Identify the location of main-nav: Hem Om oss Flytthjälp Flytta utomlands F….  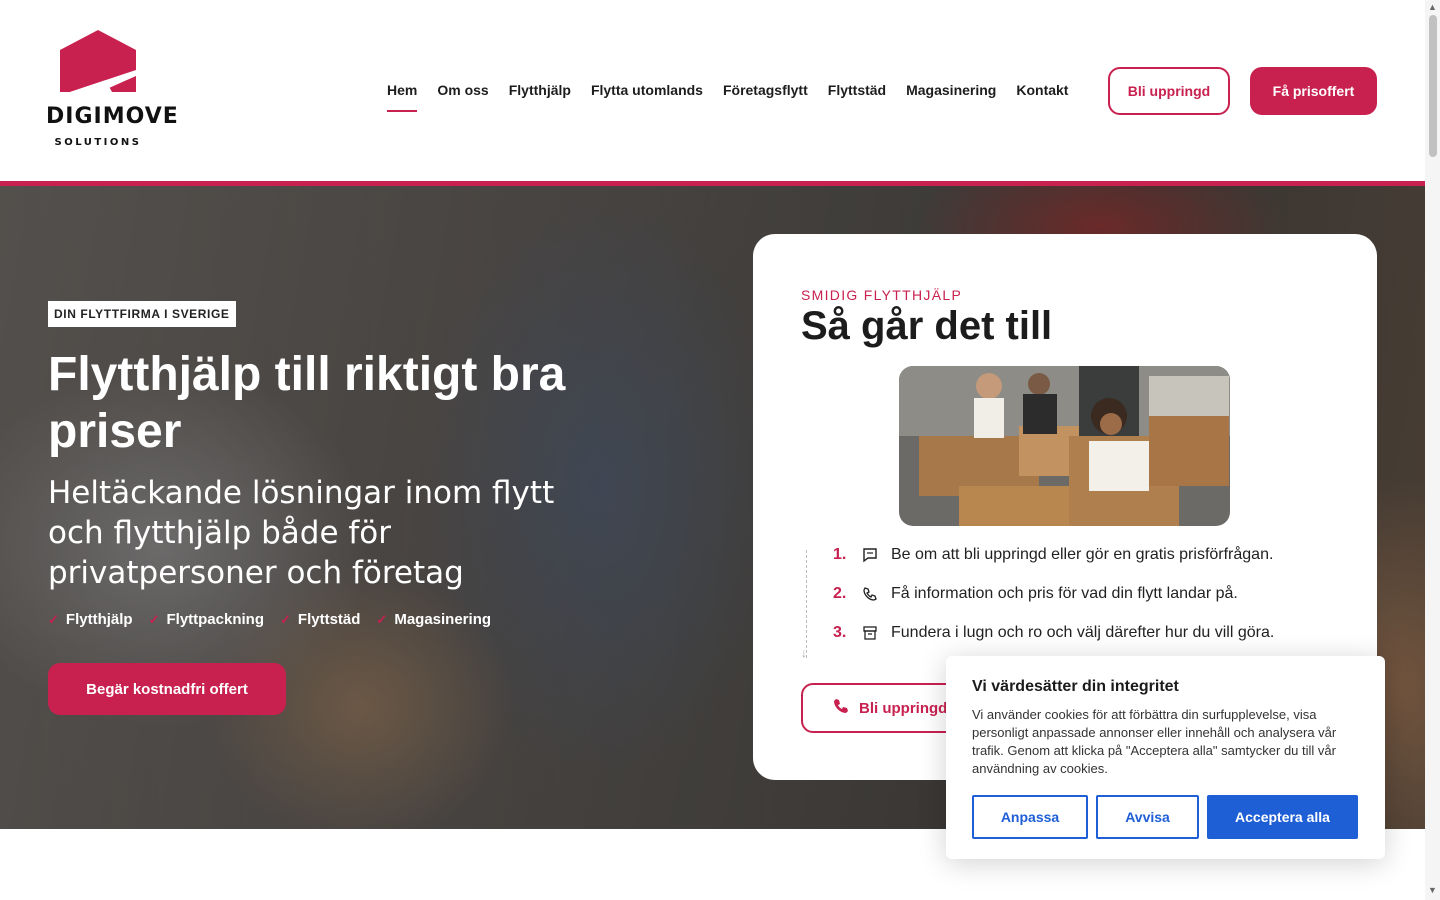
(737, 97).